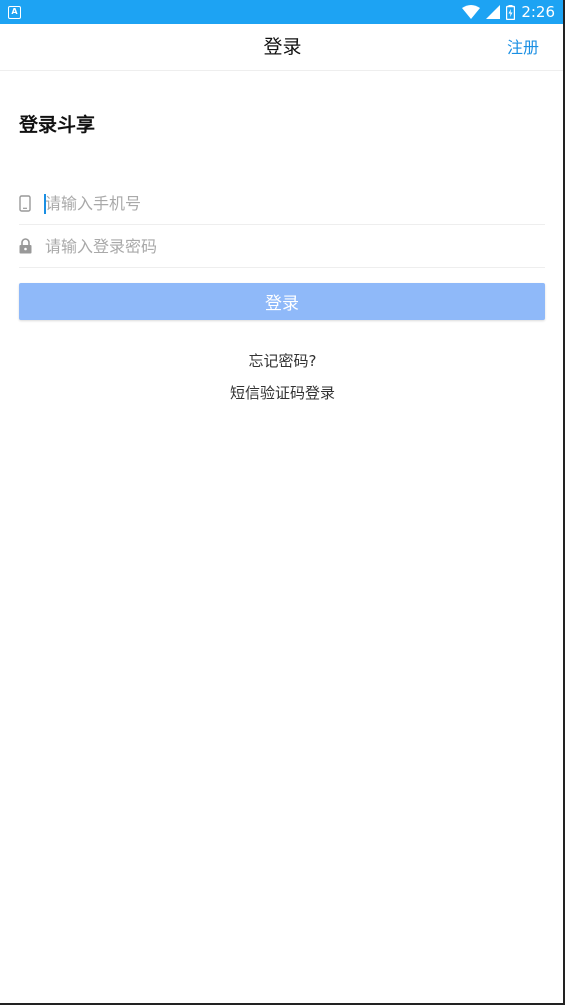 The height and width of the screenshot is (1005, 565). I want to click on password-field-row, so click(282, 246).